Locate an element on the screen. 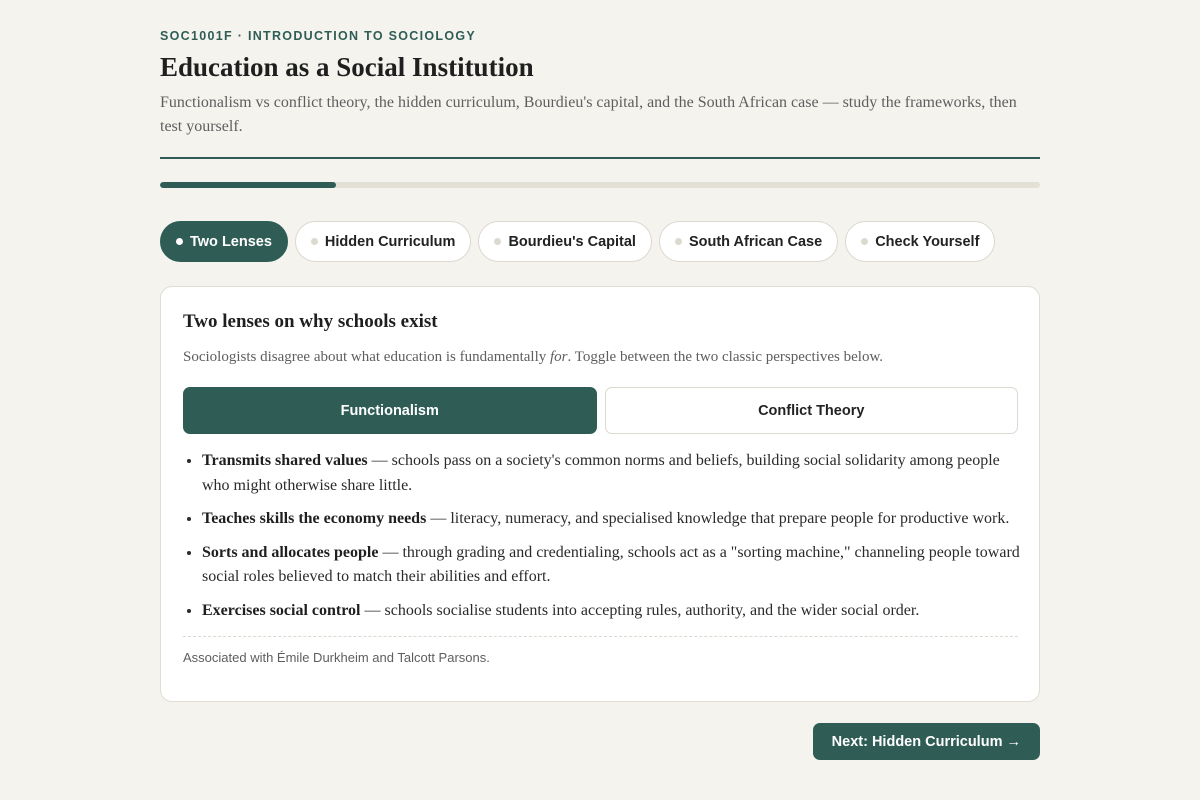 This screenshot has width=1200, height=800. progress-bar is located at coordinates (600, 185).